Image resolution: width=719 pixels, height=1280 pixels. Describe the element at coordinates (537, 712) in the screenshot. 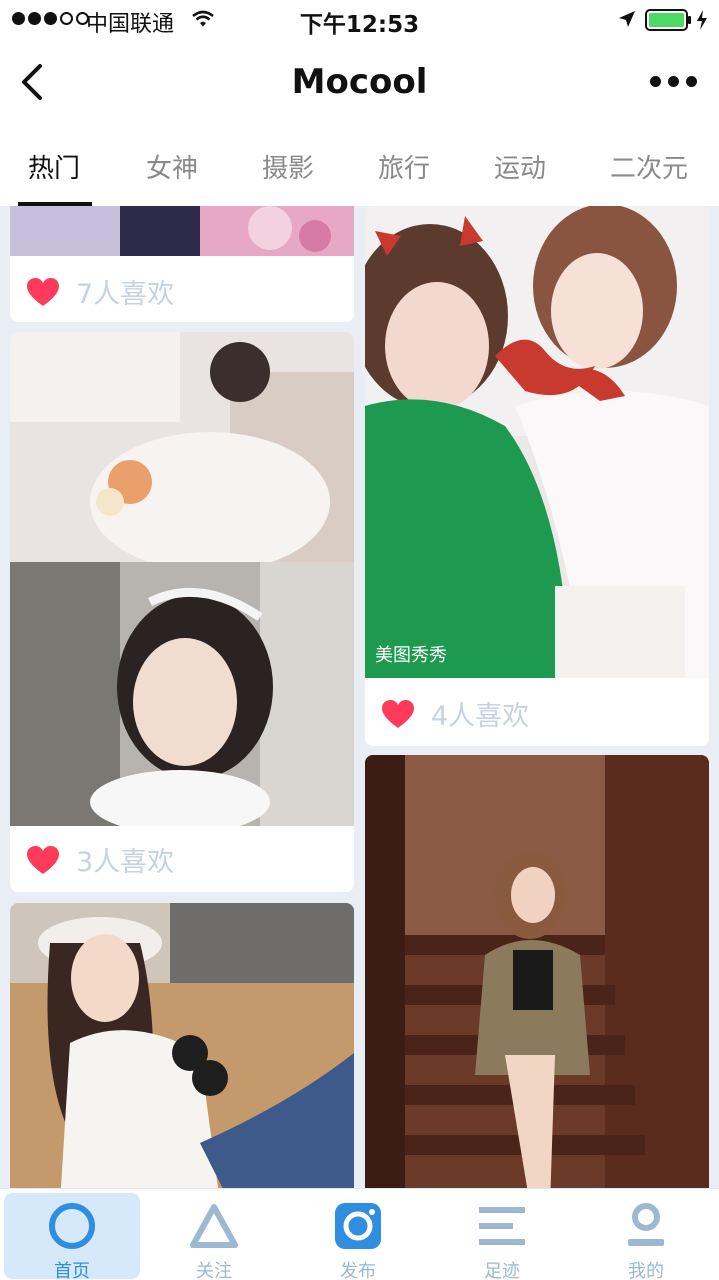

I see `like-row: 4人喜欢` at that location.